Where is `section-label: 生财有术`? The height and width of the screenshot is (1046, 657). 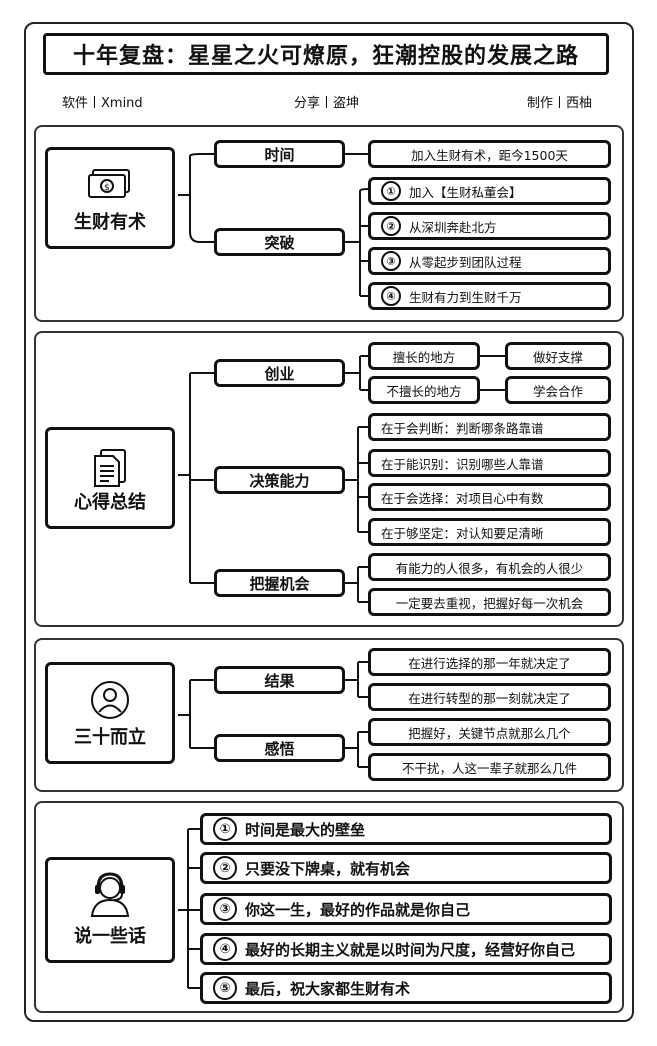 section-label: 生财有术 is located at coordinates (110, 222).